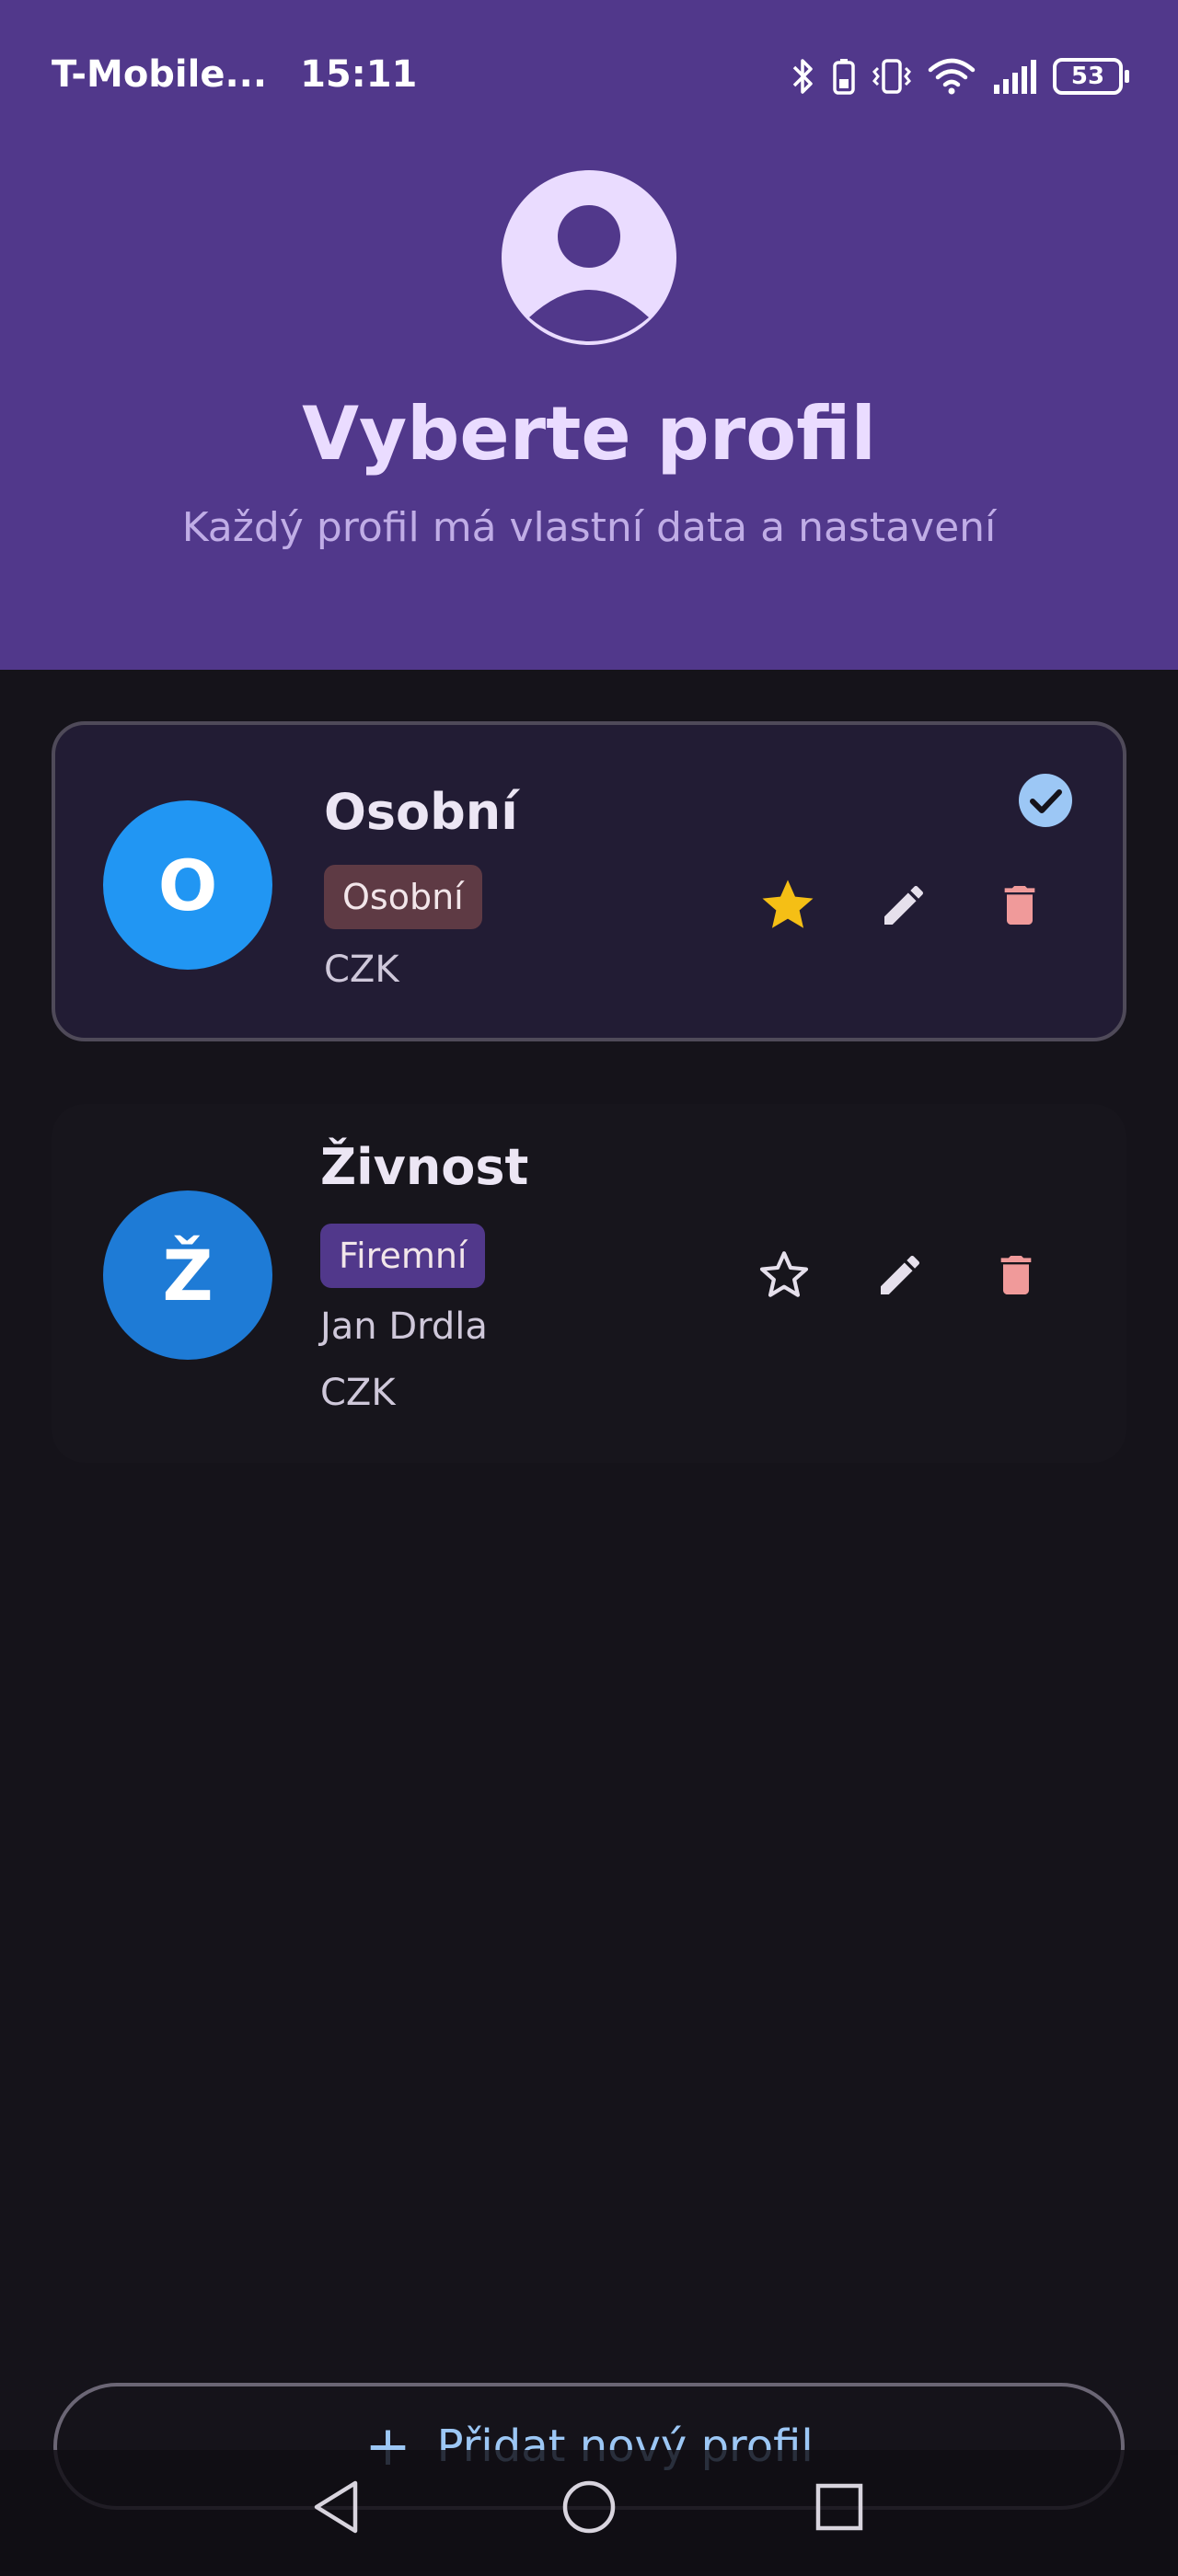  I want to click on signal-icon, so click(1014, 76).